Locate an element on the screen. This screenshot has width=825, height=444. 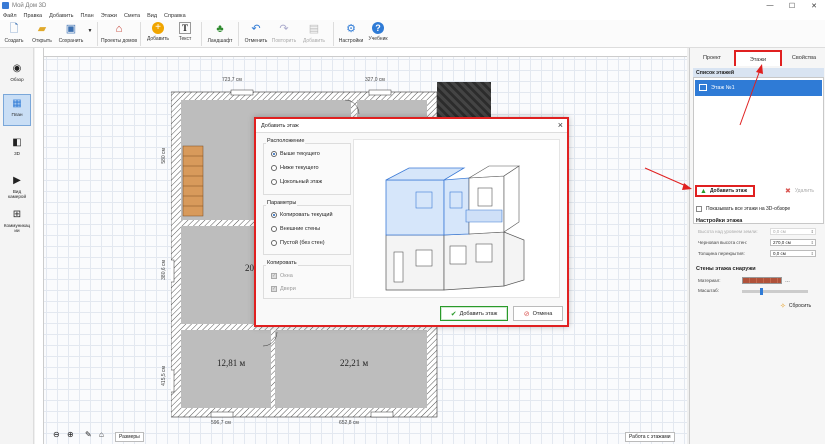
home-icon: ⌂ is located at coordinates (101, 434).